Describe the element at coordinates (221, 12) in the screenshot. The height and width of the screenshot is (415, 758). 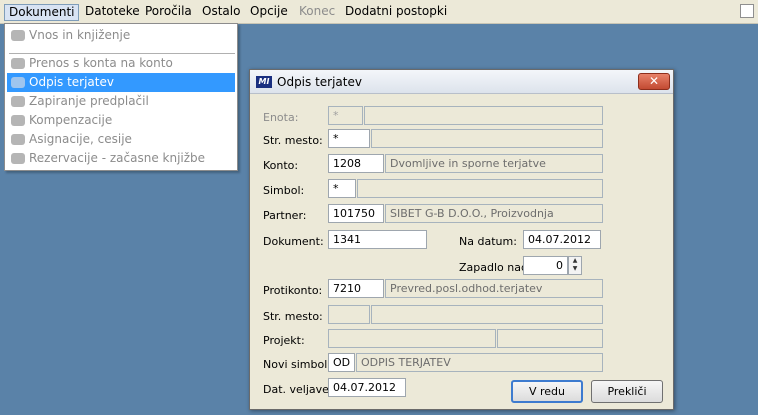
I see `menu-ostalo: Ostalo` at that location.